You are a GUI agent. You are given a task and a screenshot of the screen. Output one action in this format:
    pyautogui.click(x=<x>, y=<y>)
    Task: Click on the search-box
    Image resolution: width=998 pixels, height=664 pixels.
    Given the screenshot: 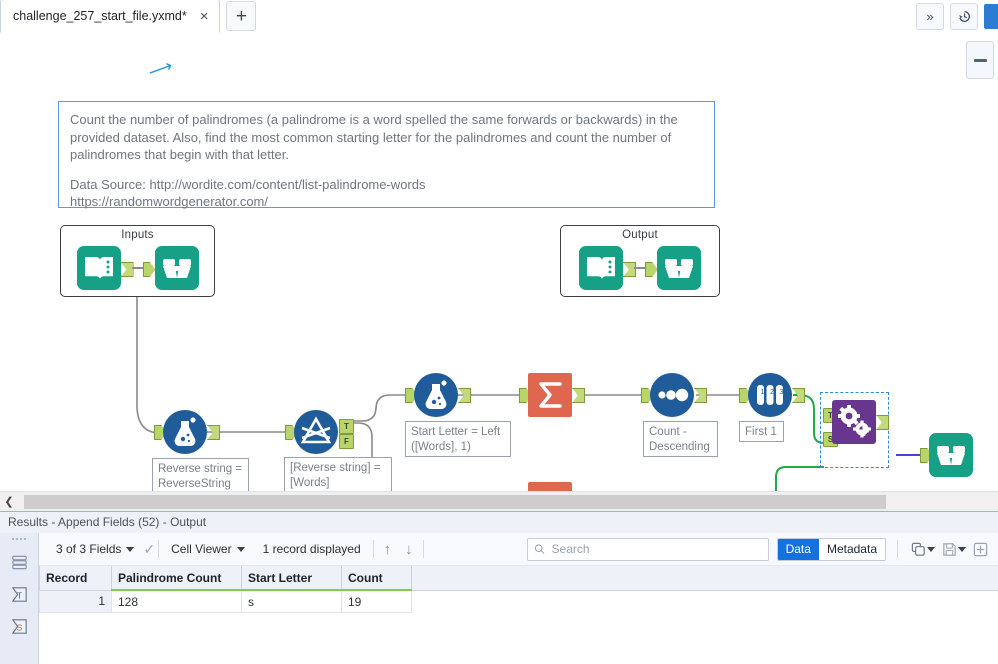 What is the action you would take?
    pyautogui.click(x=647, y=549)
    